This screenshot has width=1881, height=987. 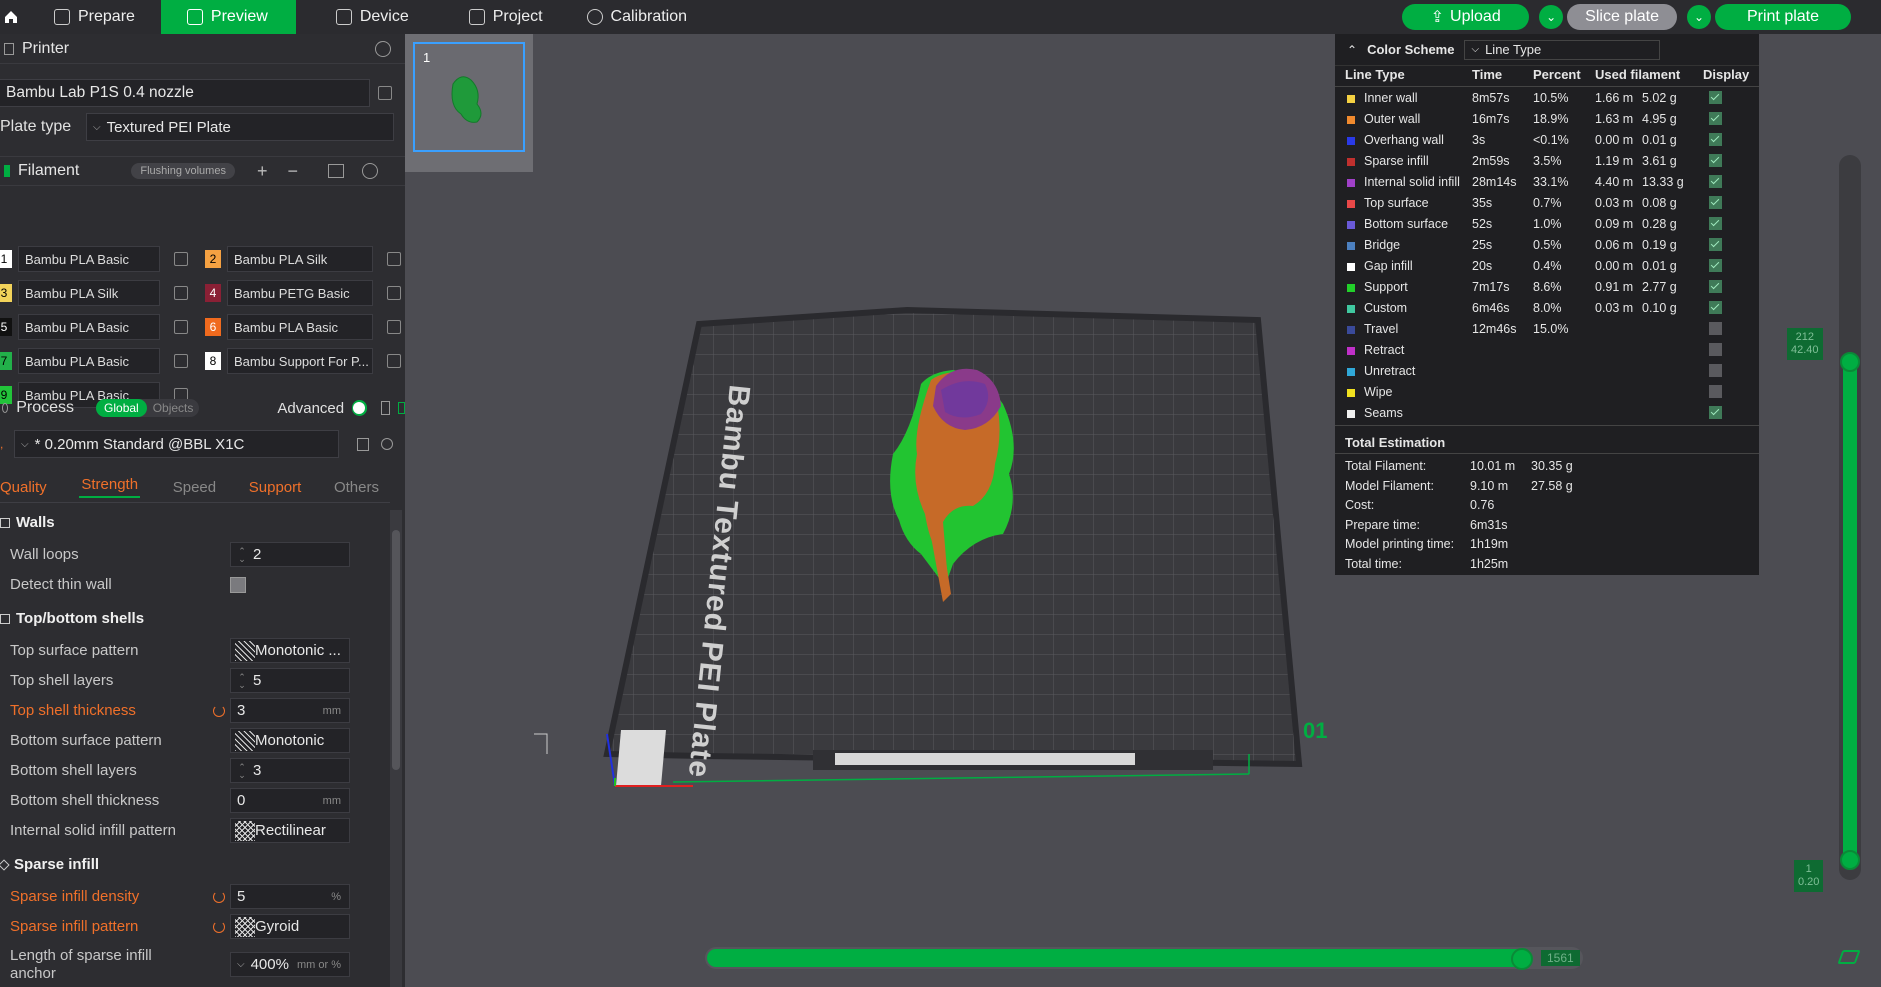 I want to click on sparse-infill-anchor-input: ⌵ 400% mm or %, so click(x=290, y=964).